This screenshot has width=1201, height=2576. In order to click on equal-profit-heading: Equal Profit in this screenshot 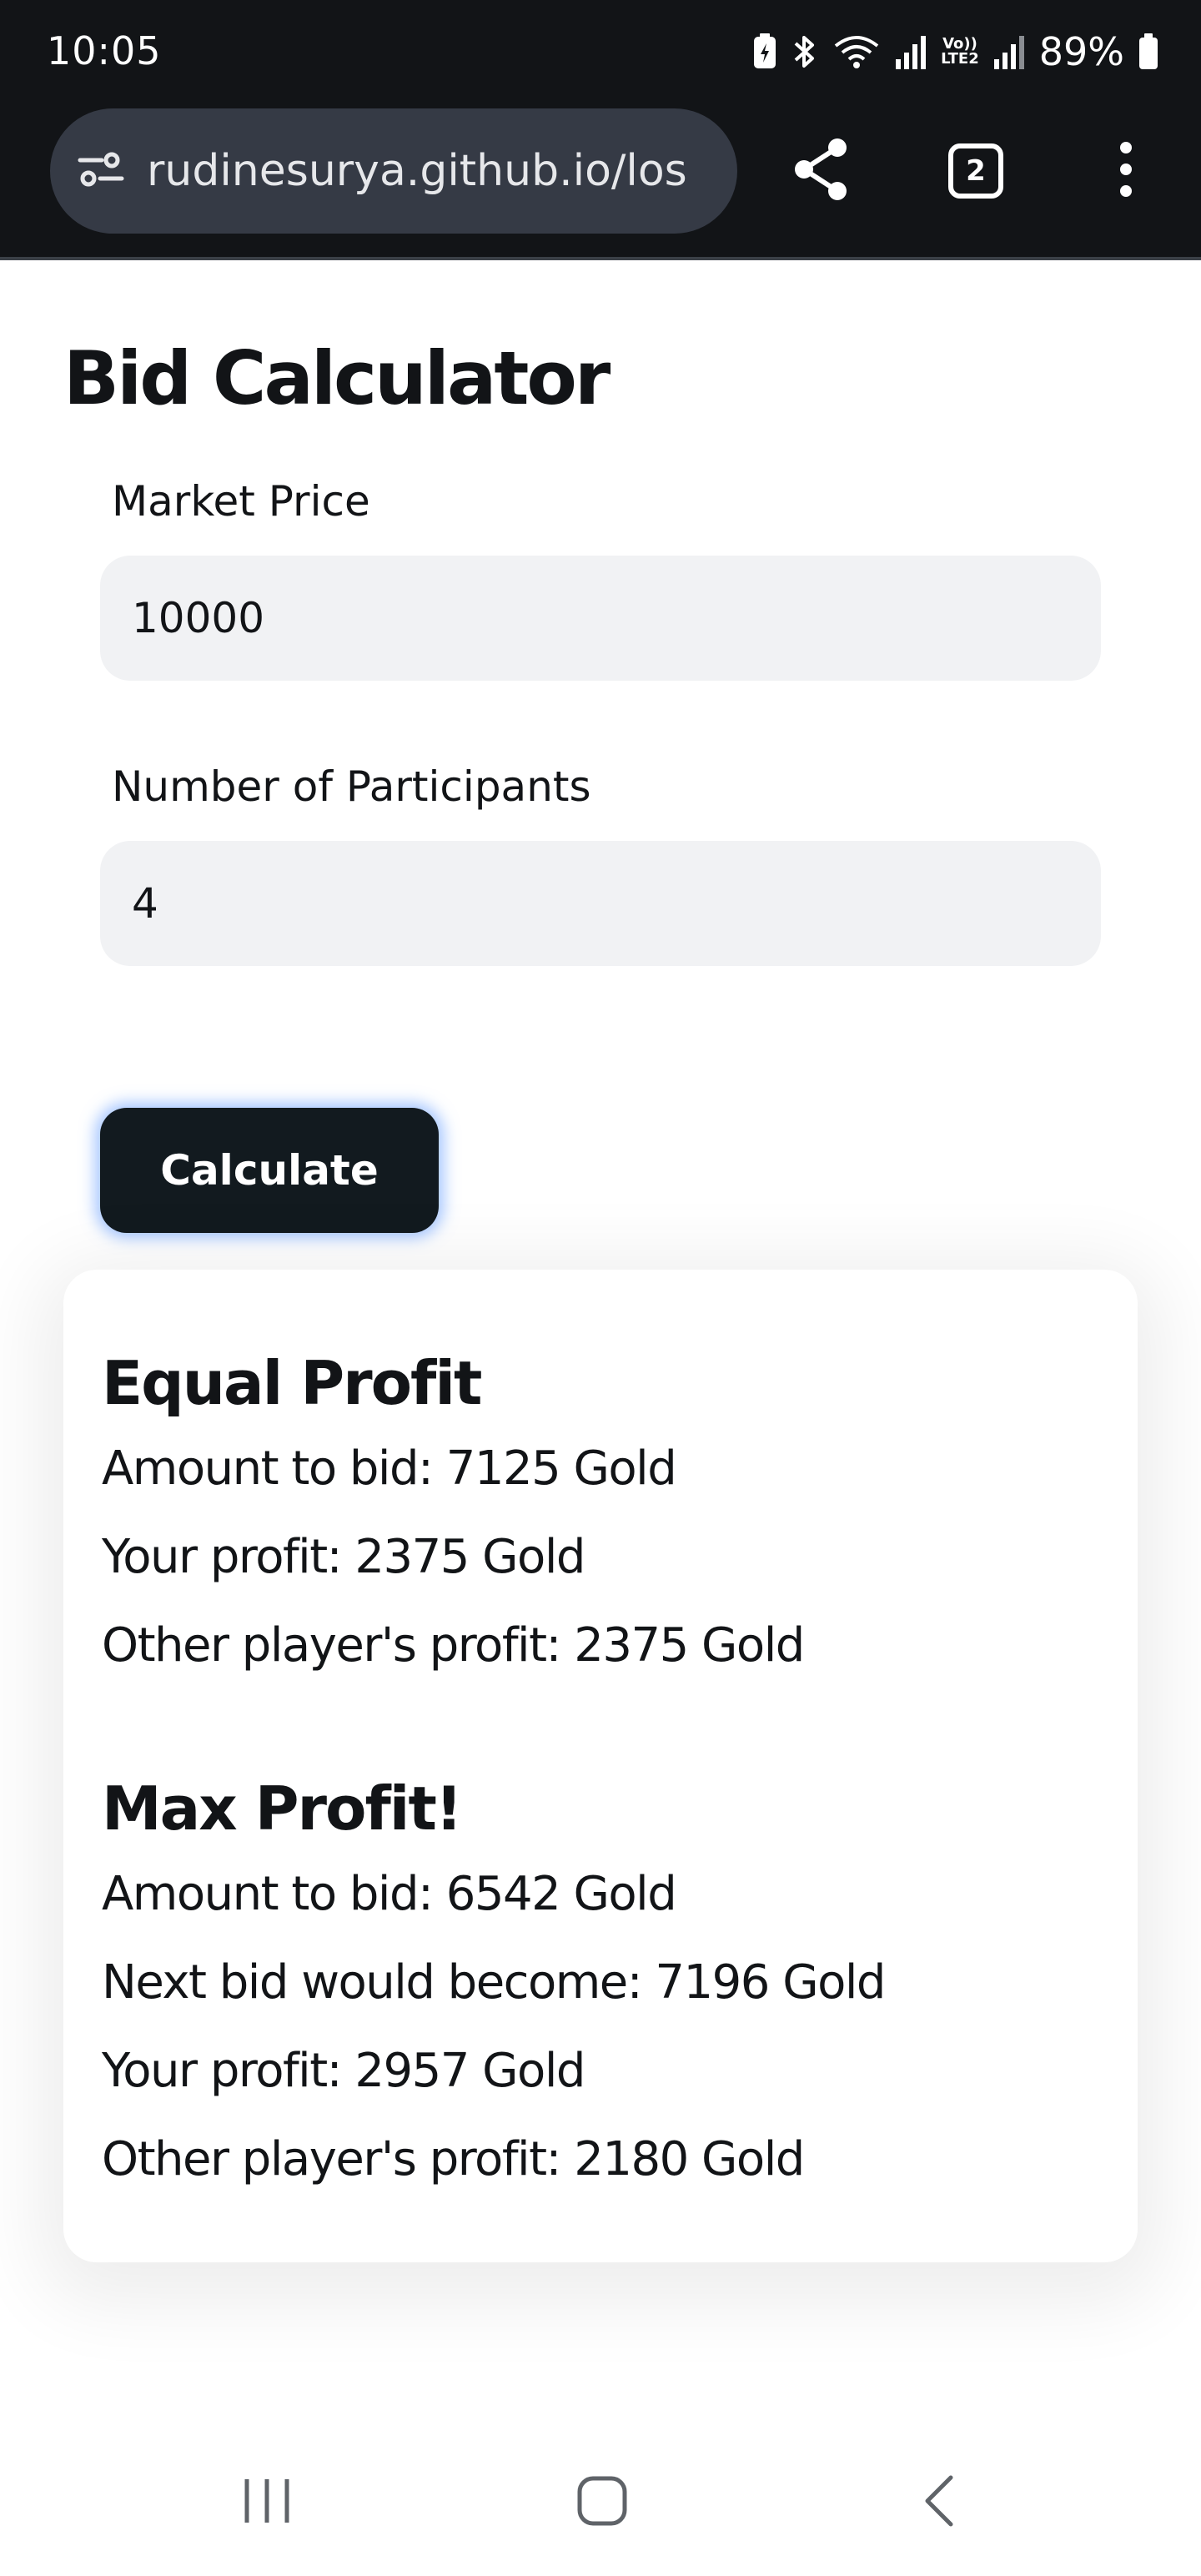, I will do `click(292, 1383)`.